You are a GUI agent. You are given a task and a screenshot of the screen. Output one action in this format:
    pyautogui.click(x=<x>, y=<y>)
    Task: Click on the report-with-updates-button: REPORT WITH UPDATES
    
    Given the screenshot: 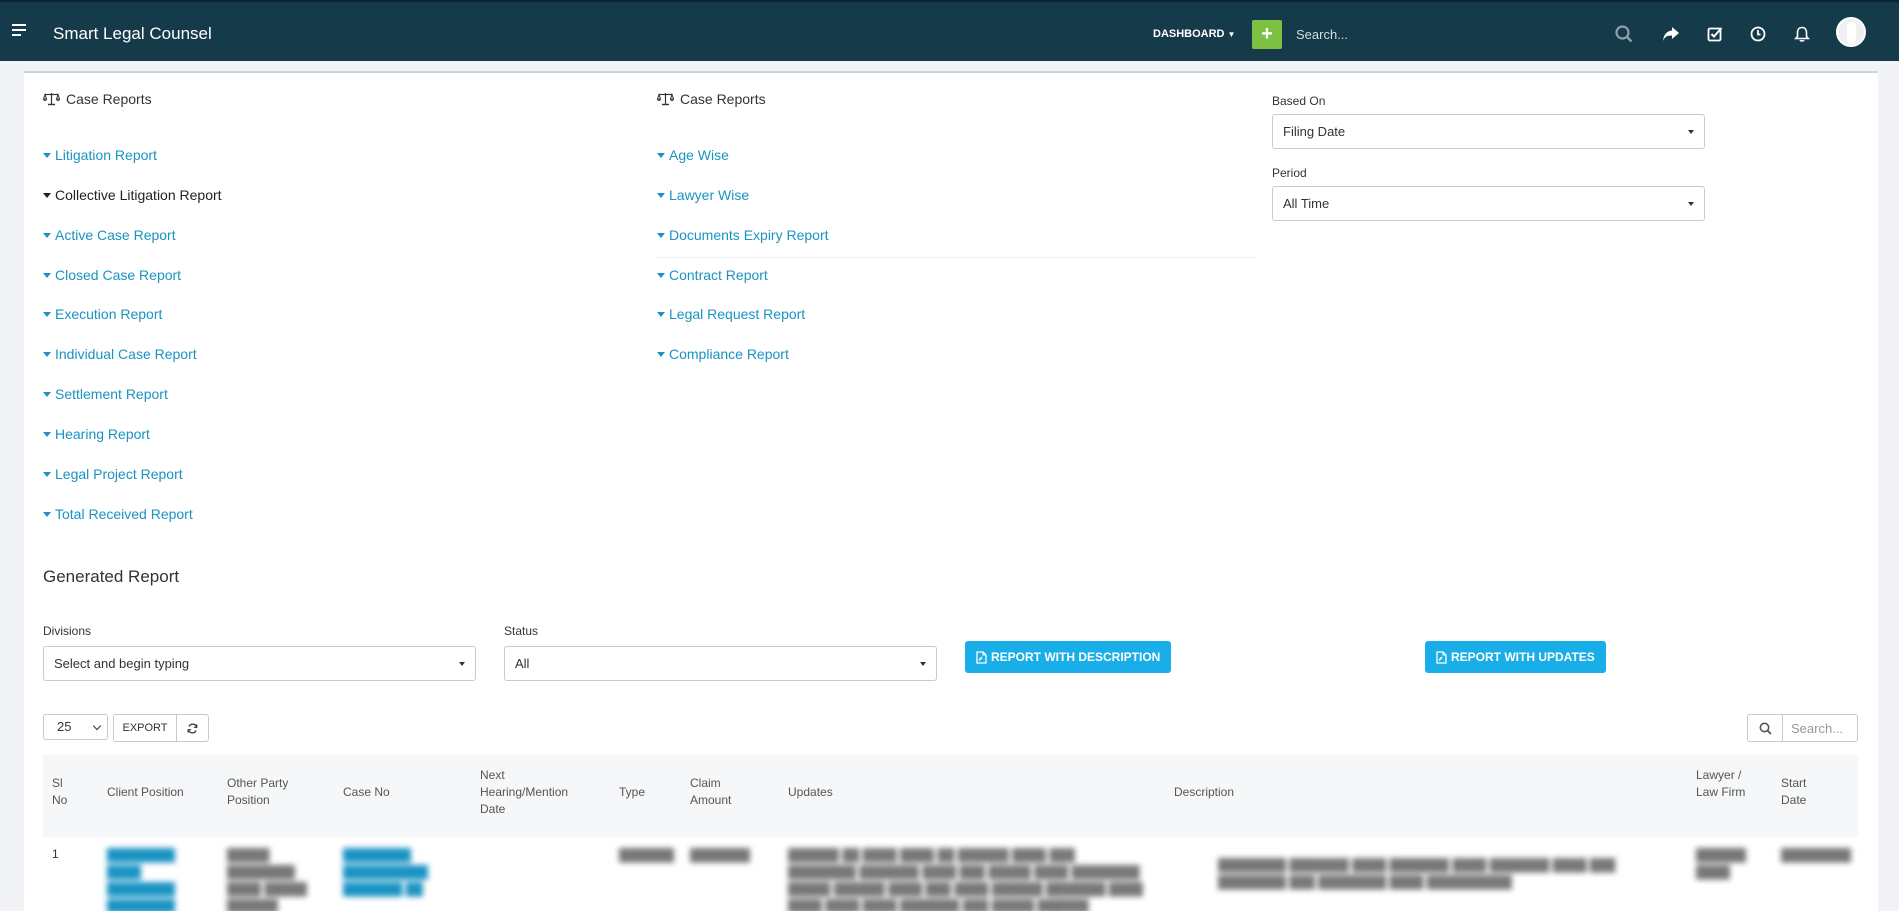 What is the action you would take?
    pyautogui.click(x=1515, y=657)
    